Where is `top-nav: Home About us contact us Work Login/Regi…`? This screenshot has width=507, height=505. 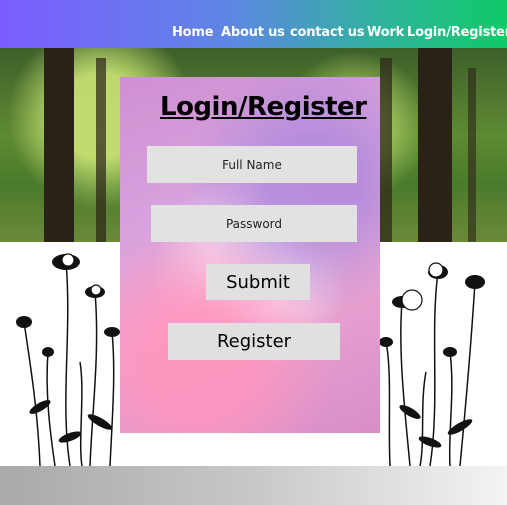 top-nav: Home About us contact us Work Login/Regi… is located at coordinates (253, 35).